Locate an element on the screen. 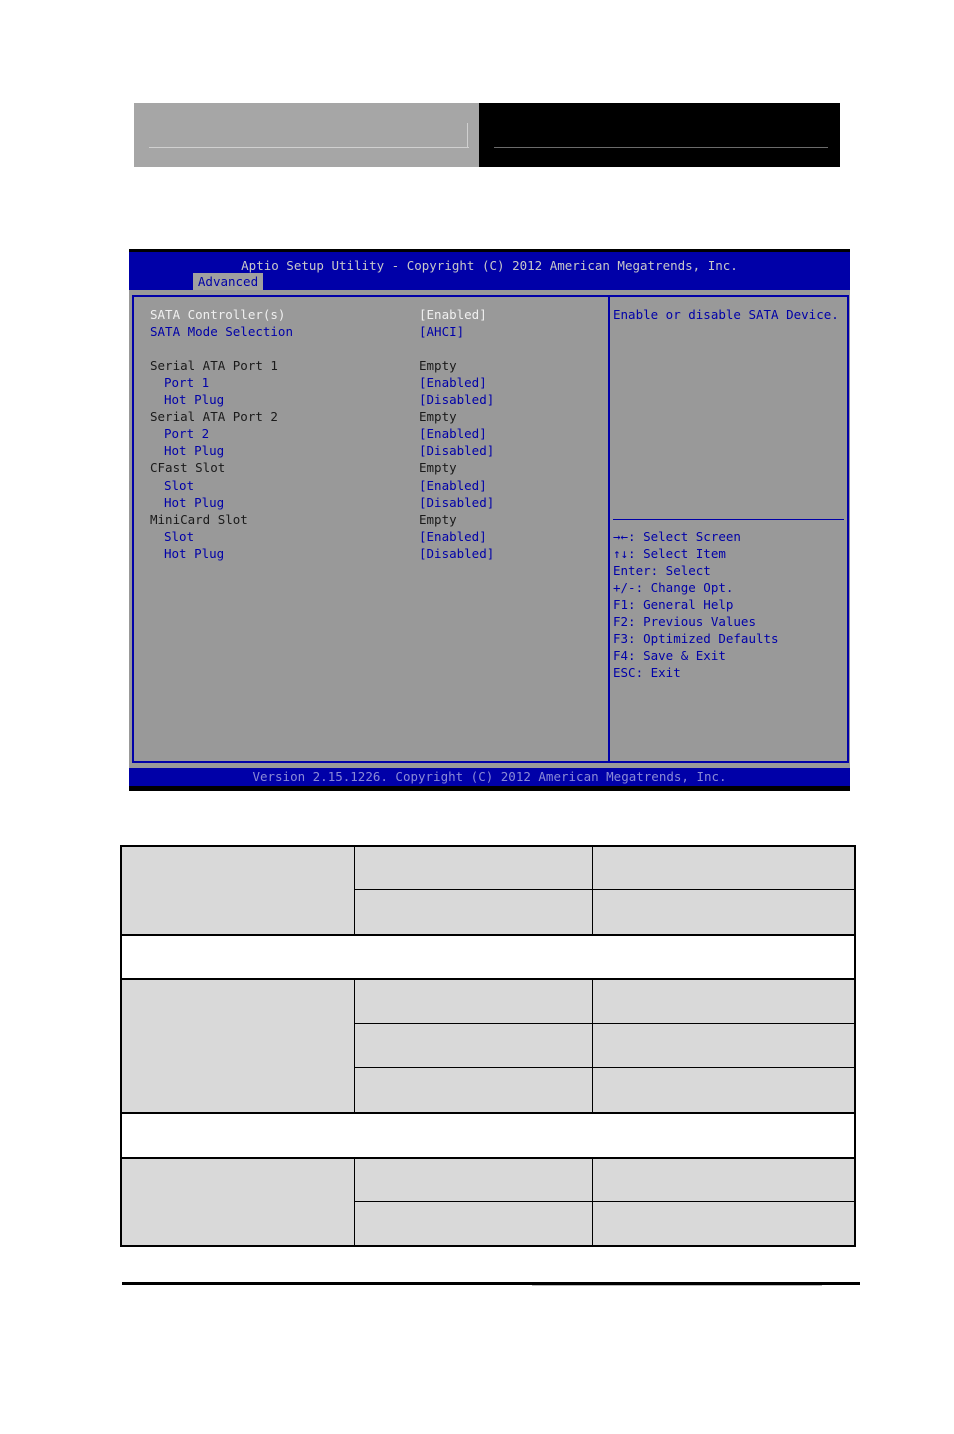 The width and height of the screenshot is (954, 1434). page-footer-rule-shadow is located at coordinates (677, 1285).